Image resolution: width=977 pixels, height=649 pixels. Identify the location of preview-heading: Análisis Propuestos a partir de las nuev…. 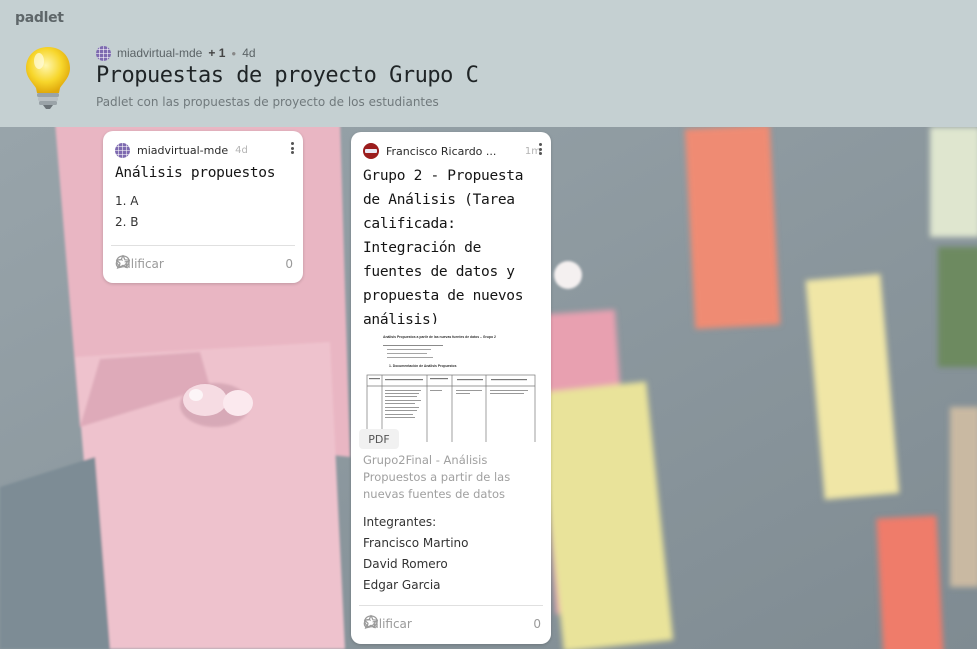
(439, 337).